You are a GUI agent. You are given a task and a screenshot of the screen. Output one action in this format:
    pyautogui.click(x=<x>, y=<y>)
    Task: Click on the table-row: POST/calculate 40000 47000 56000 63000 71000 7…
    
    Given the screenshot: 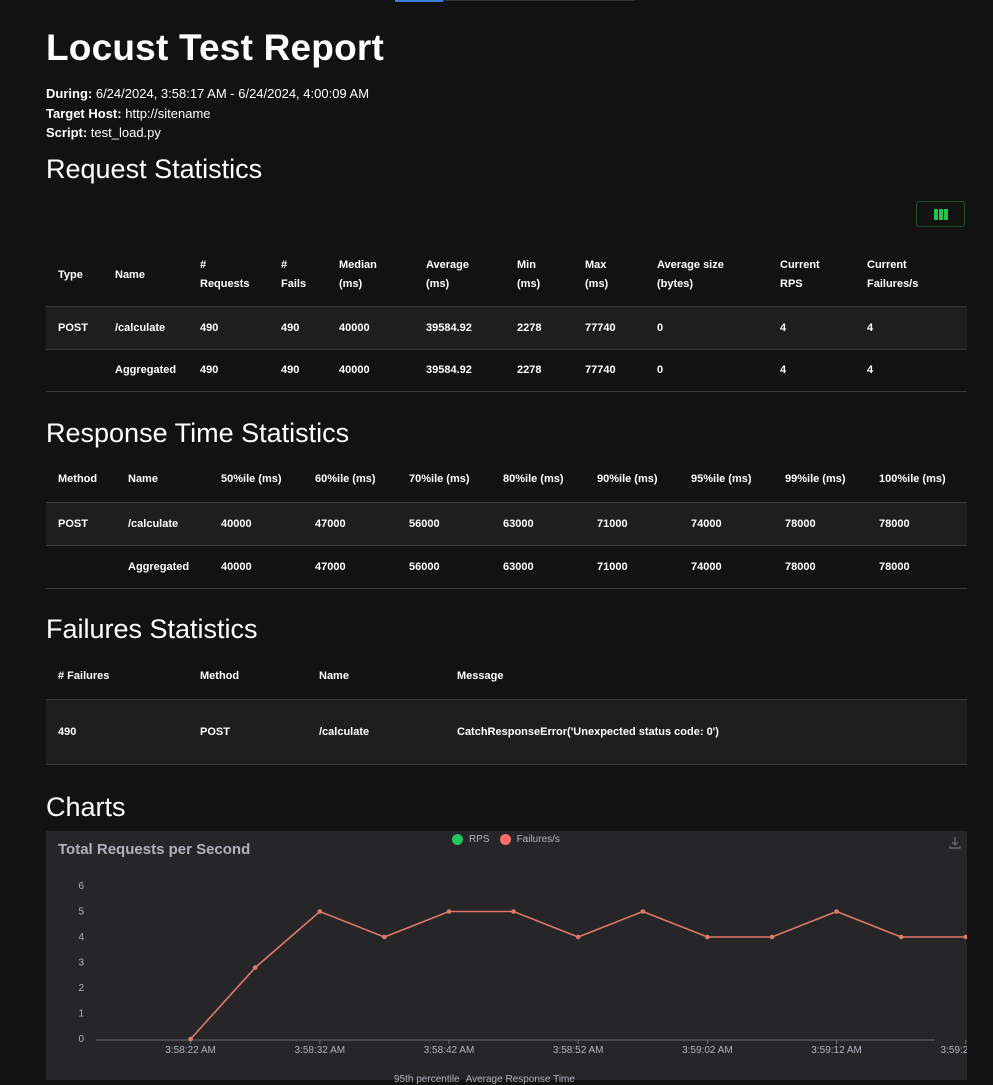 What is the action you would take?
    pyautogui.click(x=506, y=523)
    